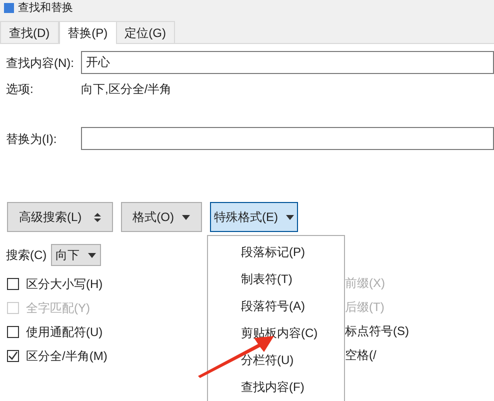 The image size is (494, 401). I want to click on checkbox-label: 区分全/半角(M), so click(67, 356).